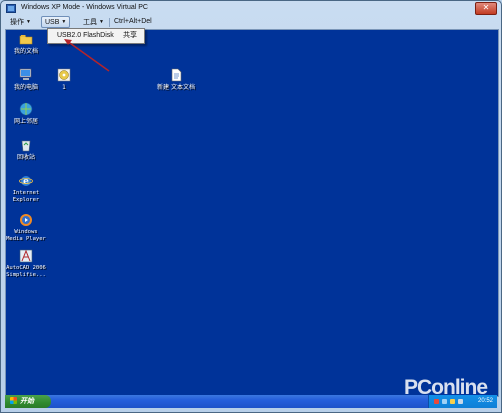  Describe the element at coordinates (26, 39) in the screenshot. I see `folder-icon` at that location.